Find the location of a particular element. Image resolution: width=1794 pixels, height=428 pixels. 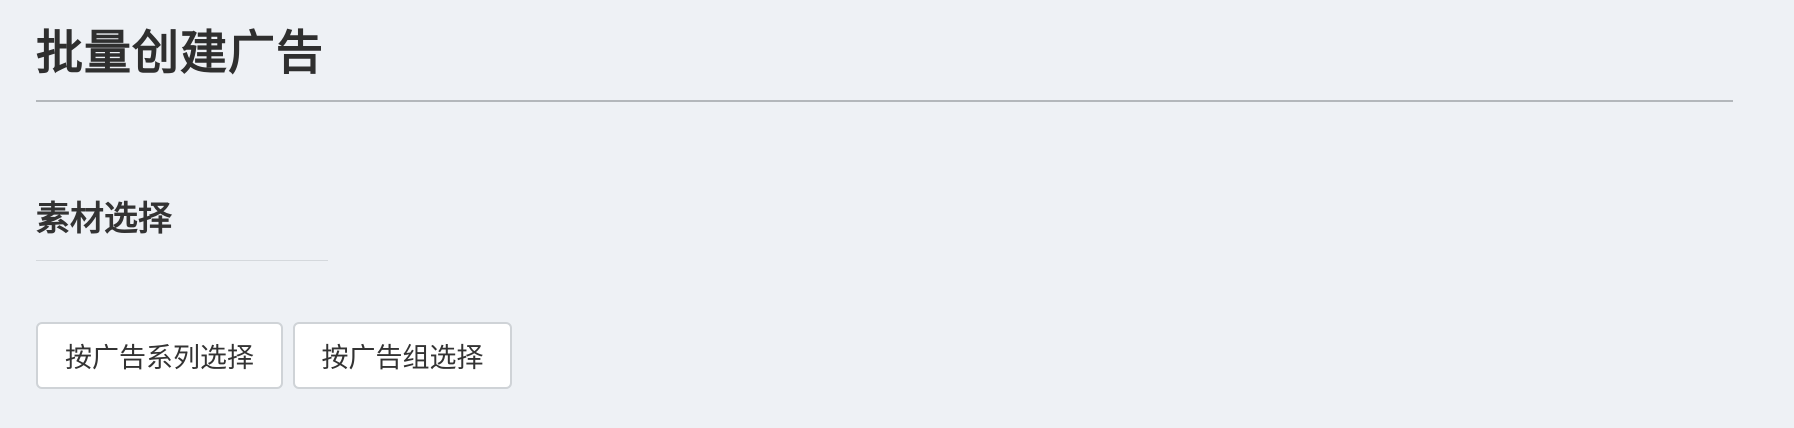

material-selection-buttons: 按广告系列选择 按广告组选择 is located at coordinates (274, 355).